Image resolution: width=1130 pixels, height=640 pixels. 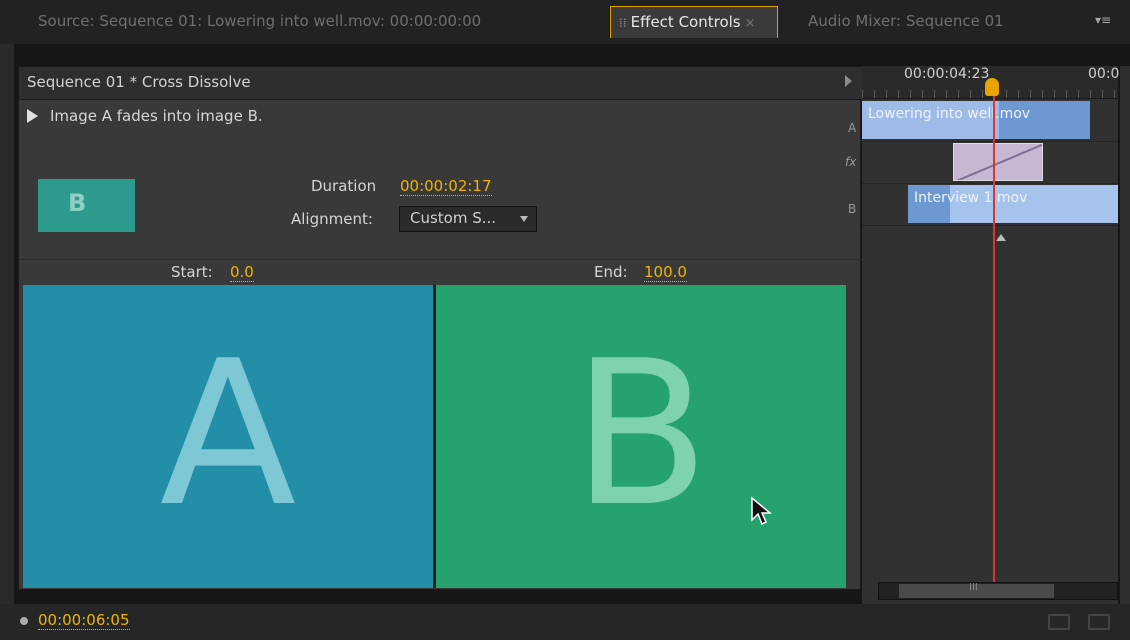 What do you see at coordinates (750, 23) in the screenshot?
I see `close-icon: ×` at bounding box center [750, 23].